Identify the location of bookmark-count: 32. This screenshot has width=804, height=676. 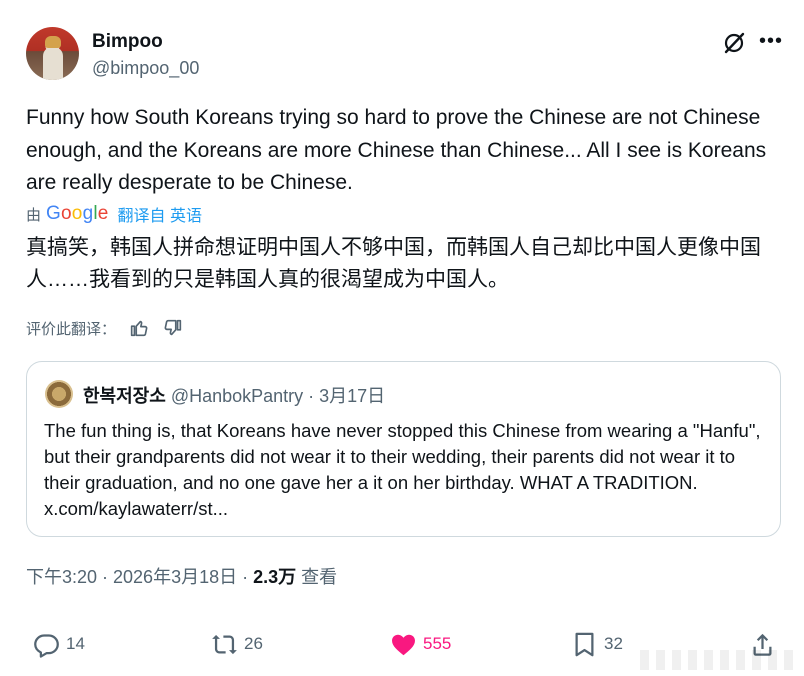
(613, 643).